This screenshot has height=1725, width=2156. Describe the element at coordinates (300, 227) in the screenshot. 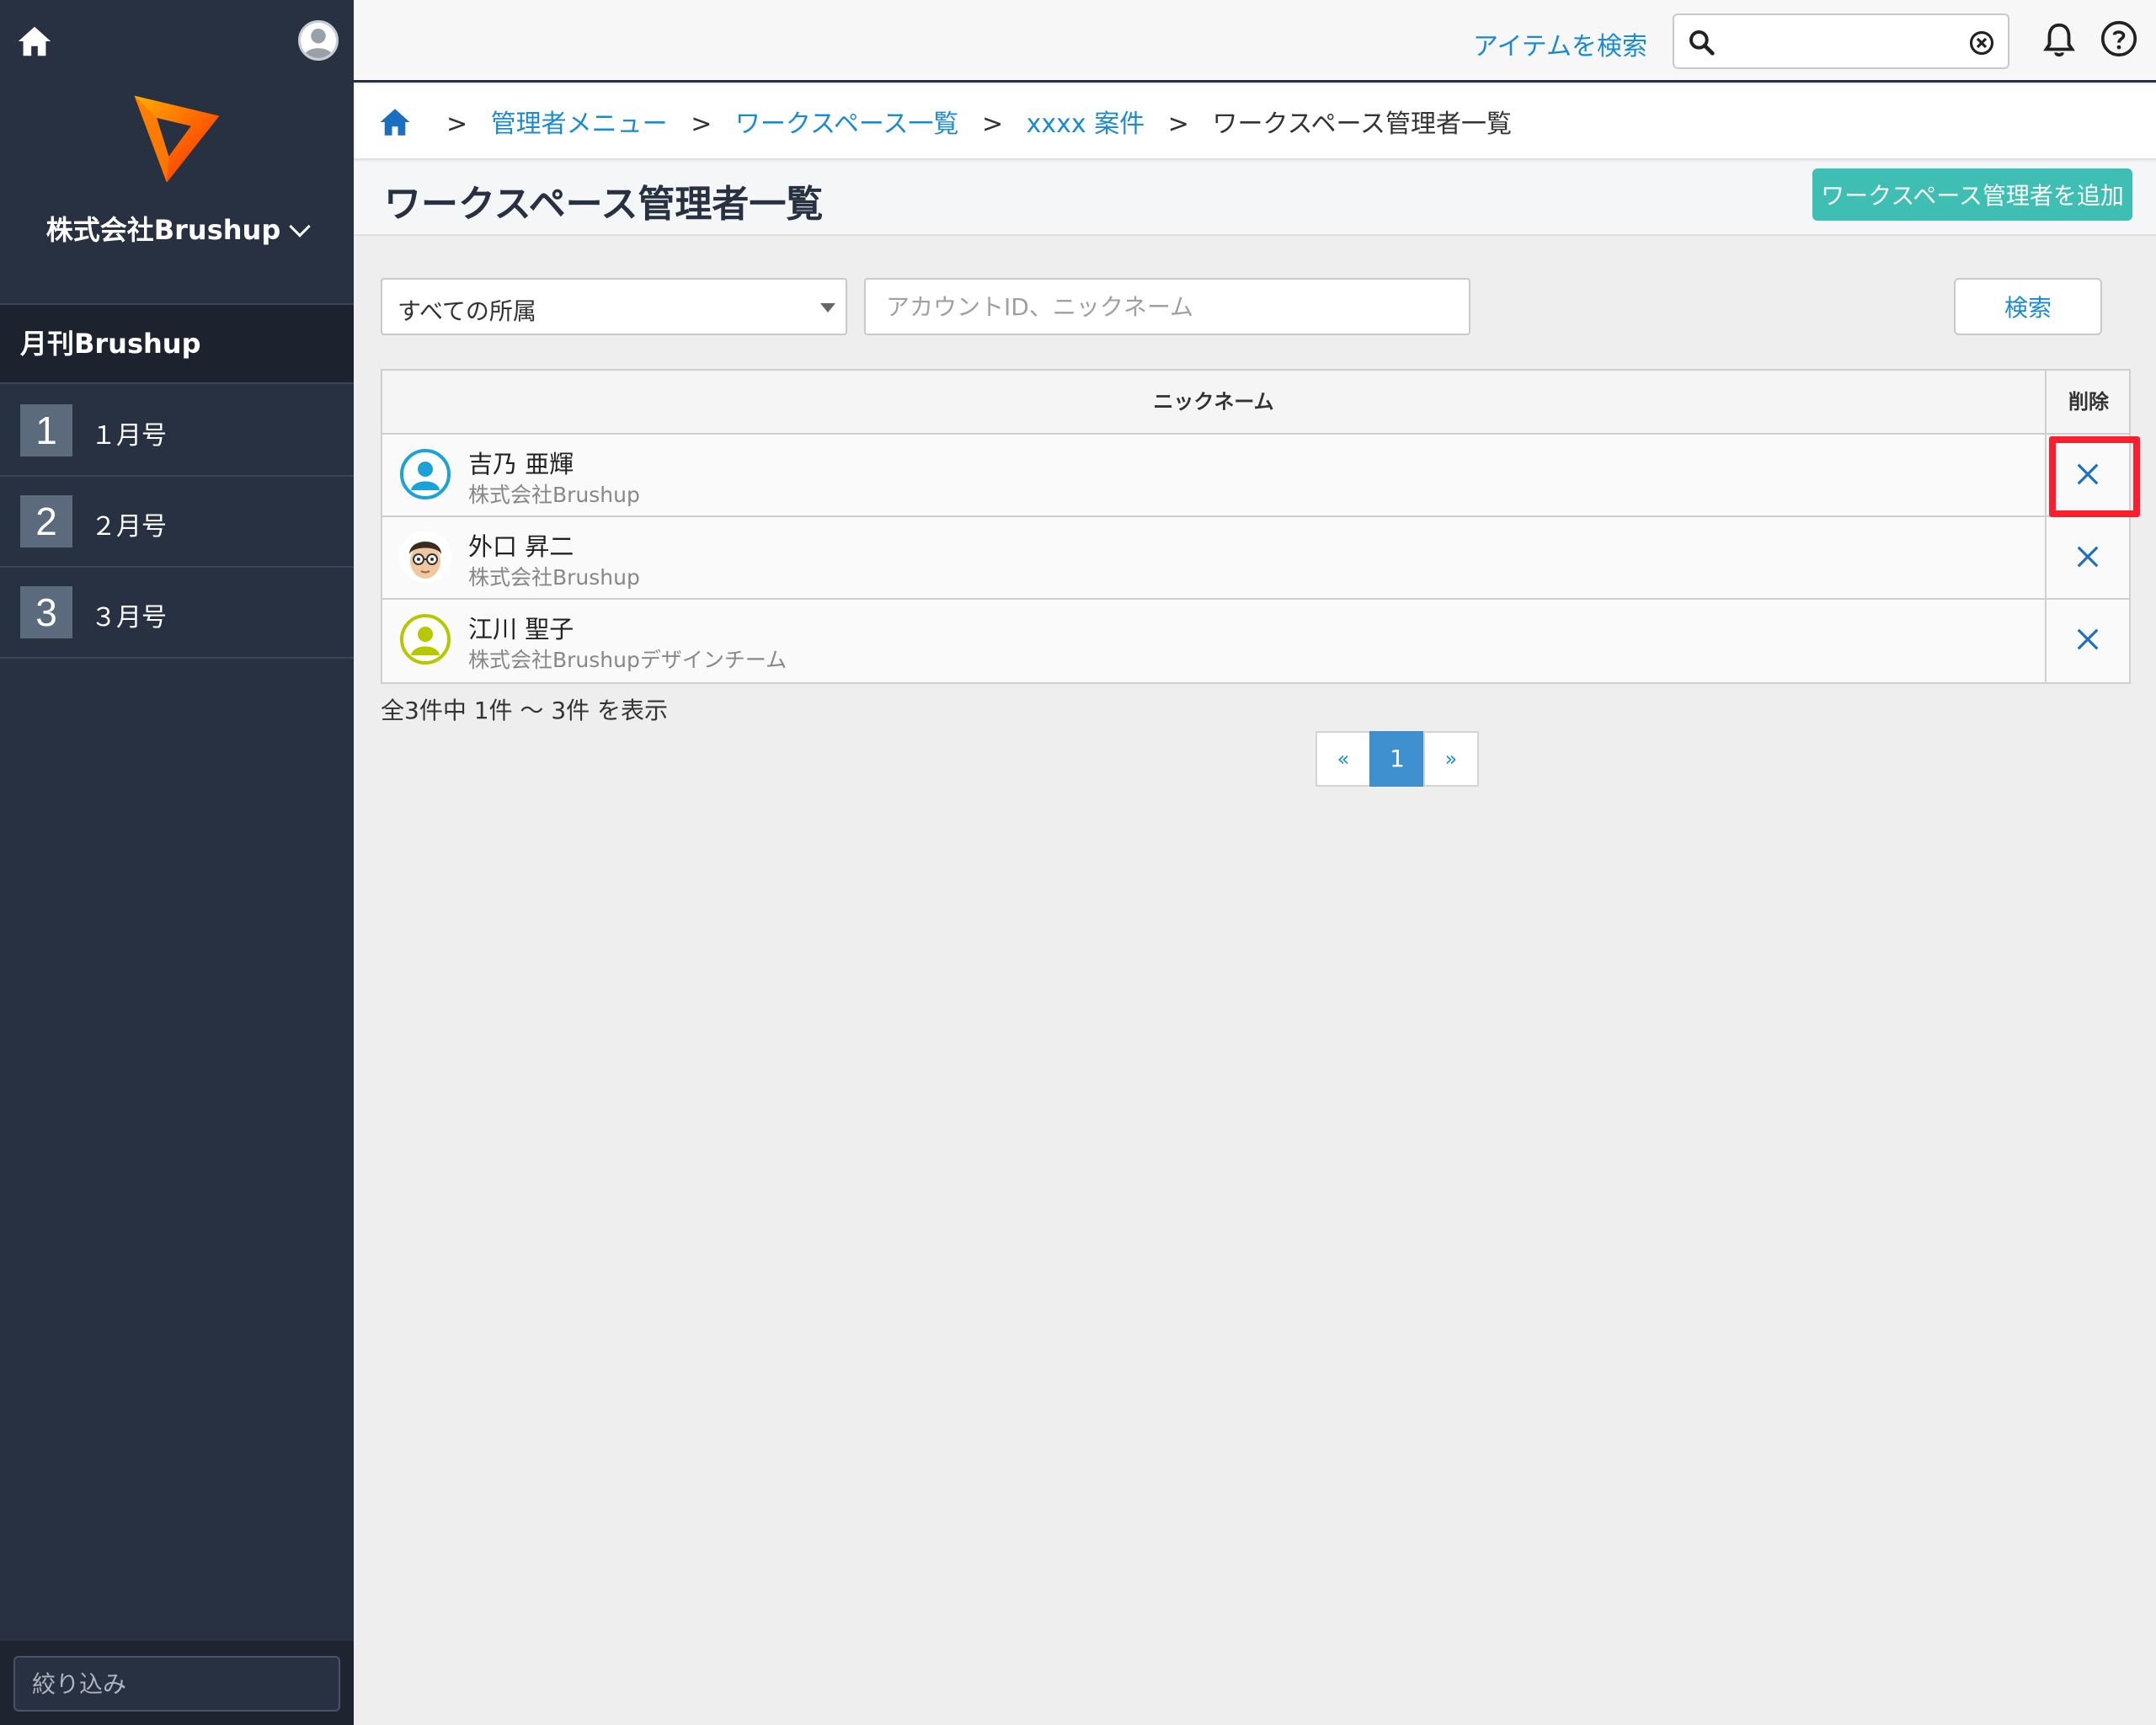

I see `chevron-down-icon` at that location.